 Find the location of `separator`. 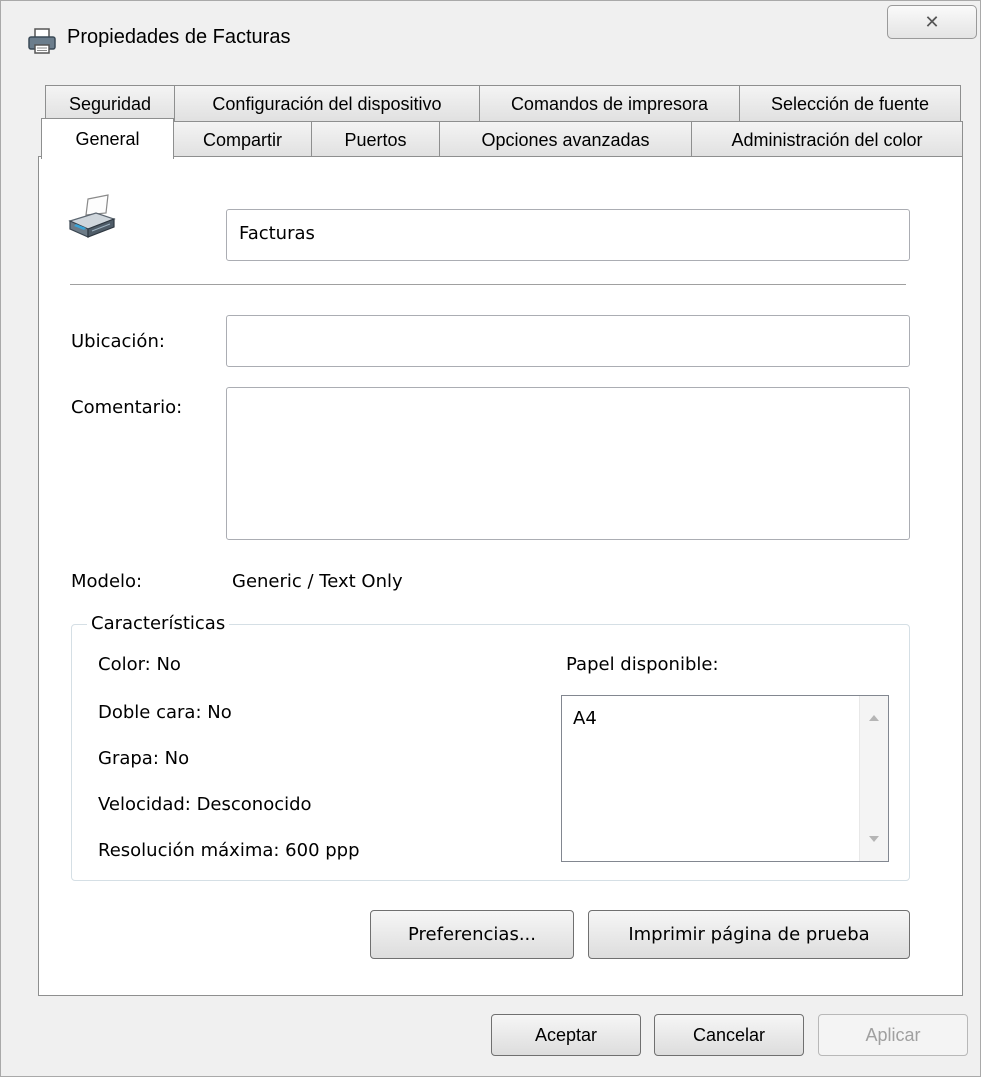

separator is located at coordinates (488, 285).